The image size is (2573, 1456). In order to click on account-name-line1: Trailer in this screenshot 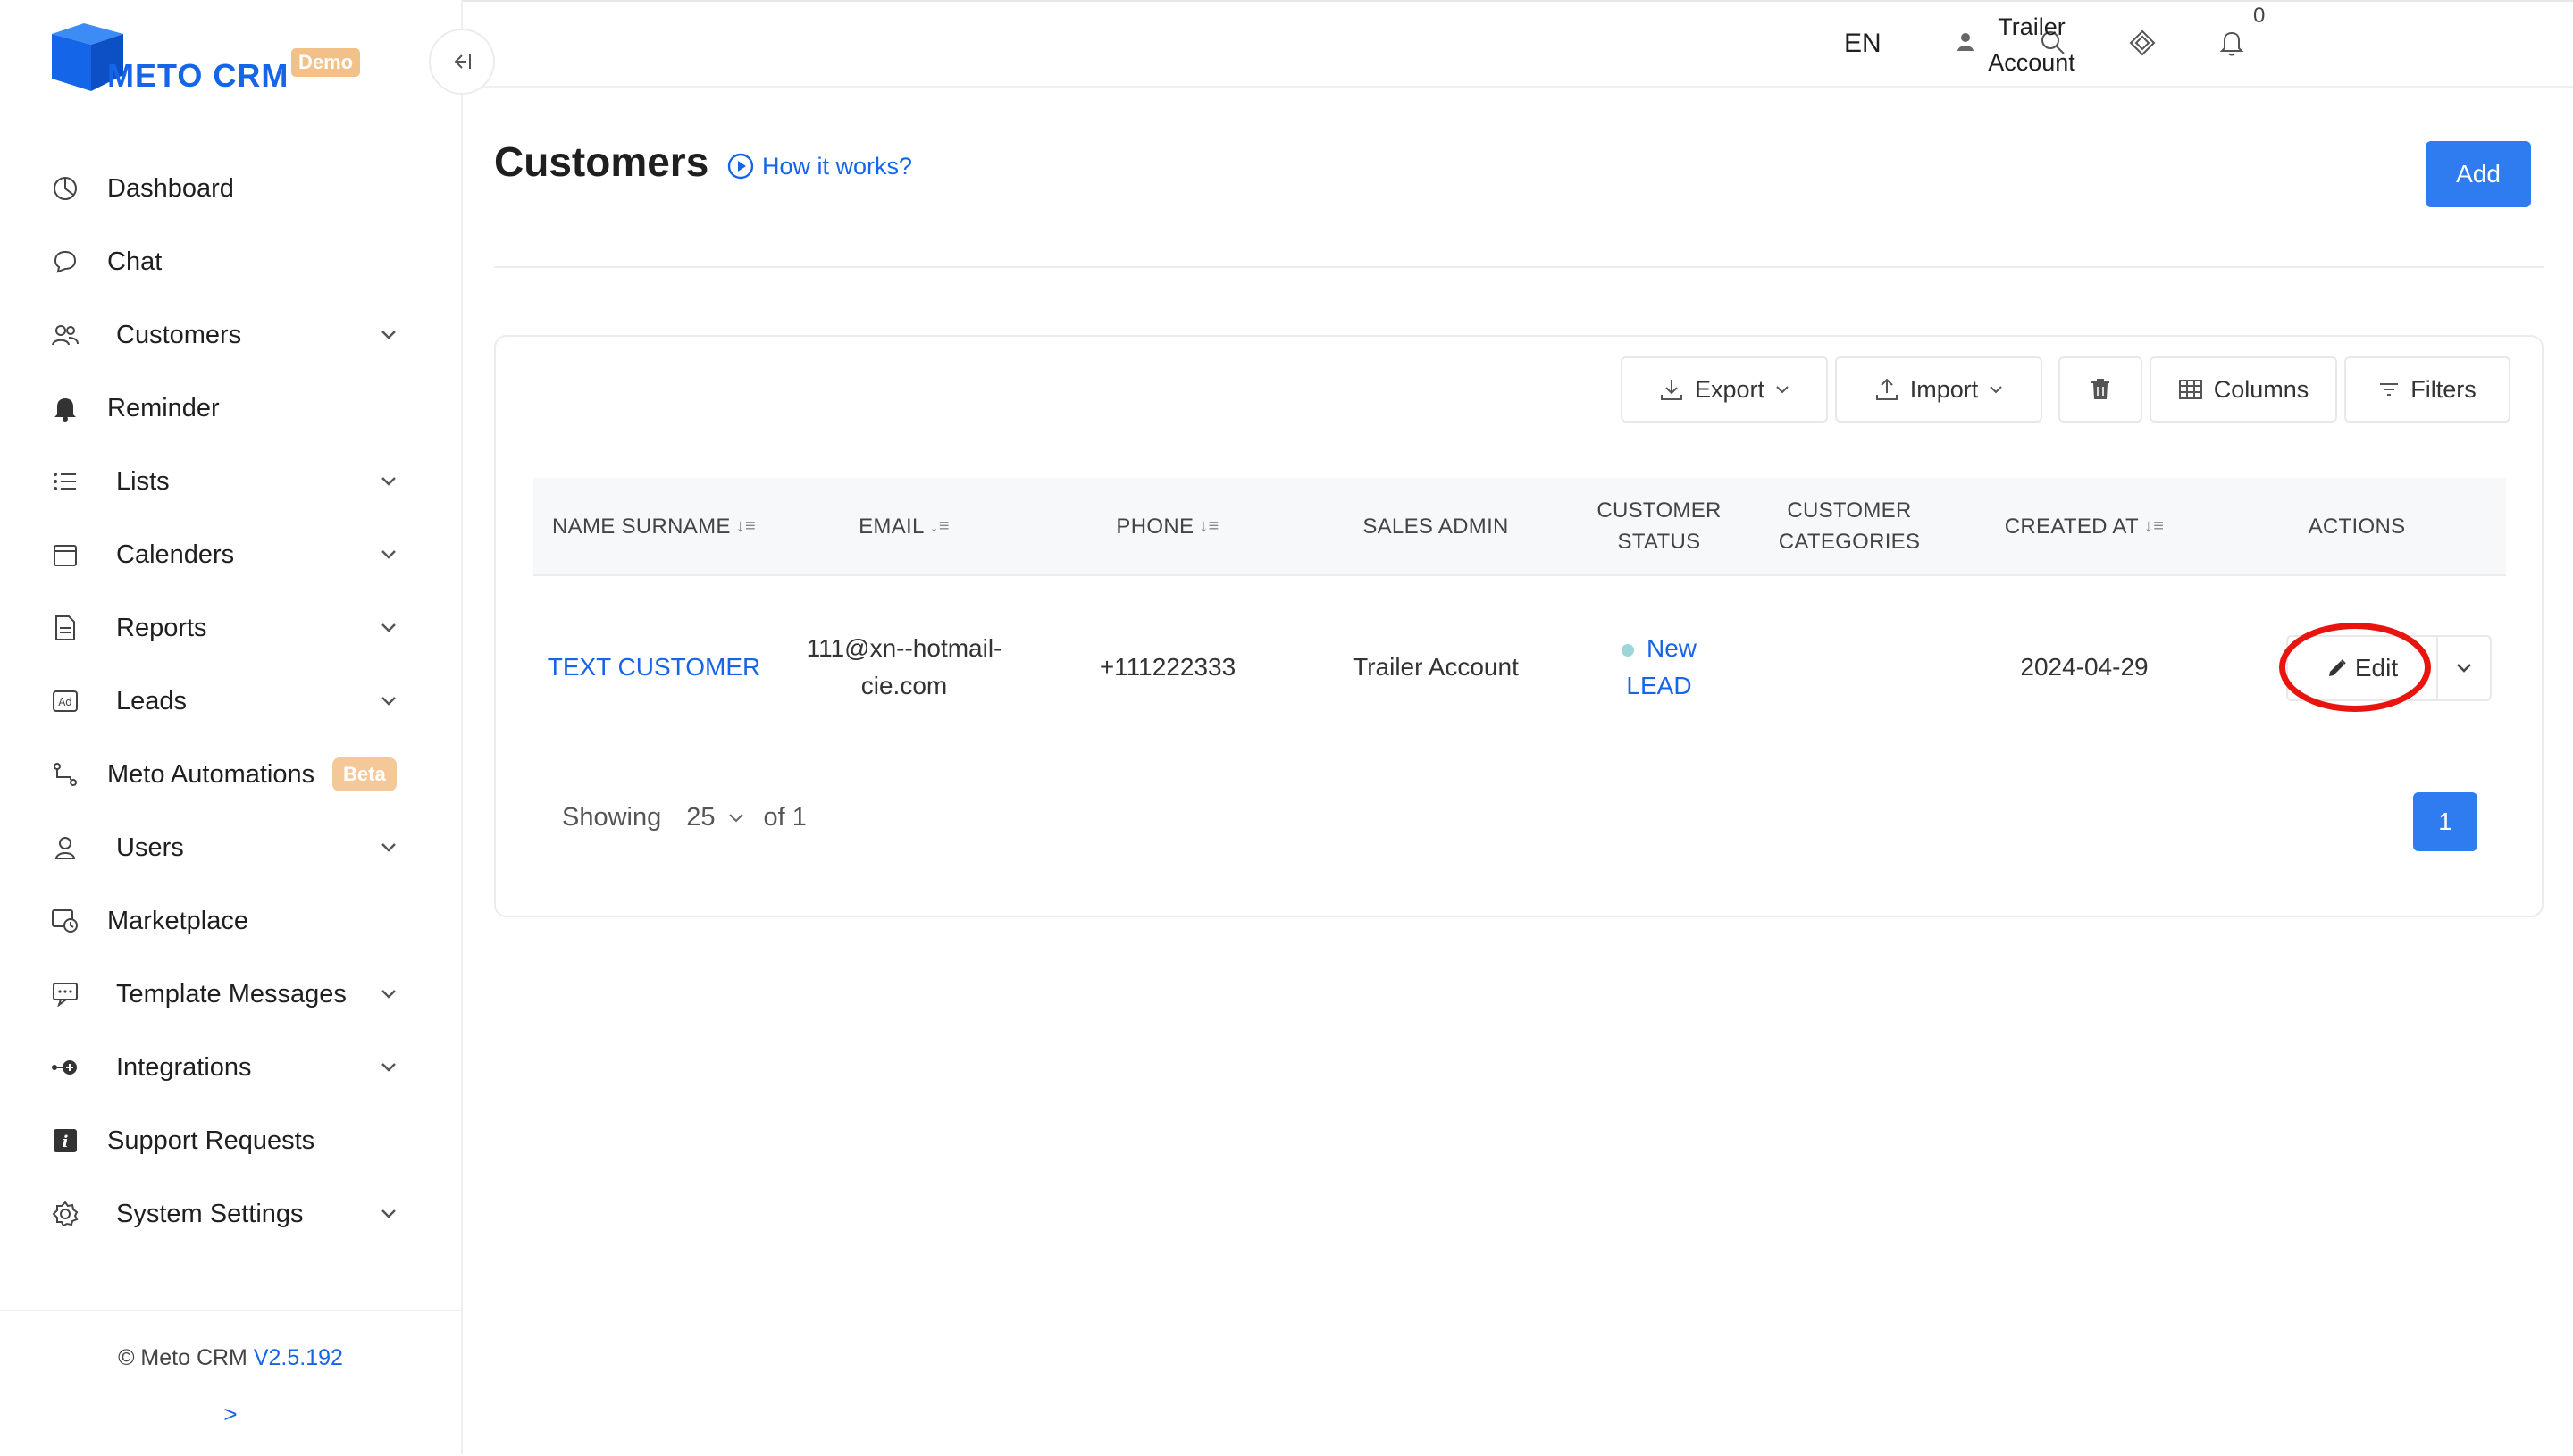, I will do `click(2032, 26)`.